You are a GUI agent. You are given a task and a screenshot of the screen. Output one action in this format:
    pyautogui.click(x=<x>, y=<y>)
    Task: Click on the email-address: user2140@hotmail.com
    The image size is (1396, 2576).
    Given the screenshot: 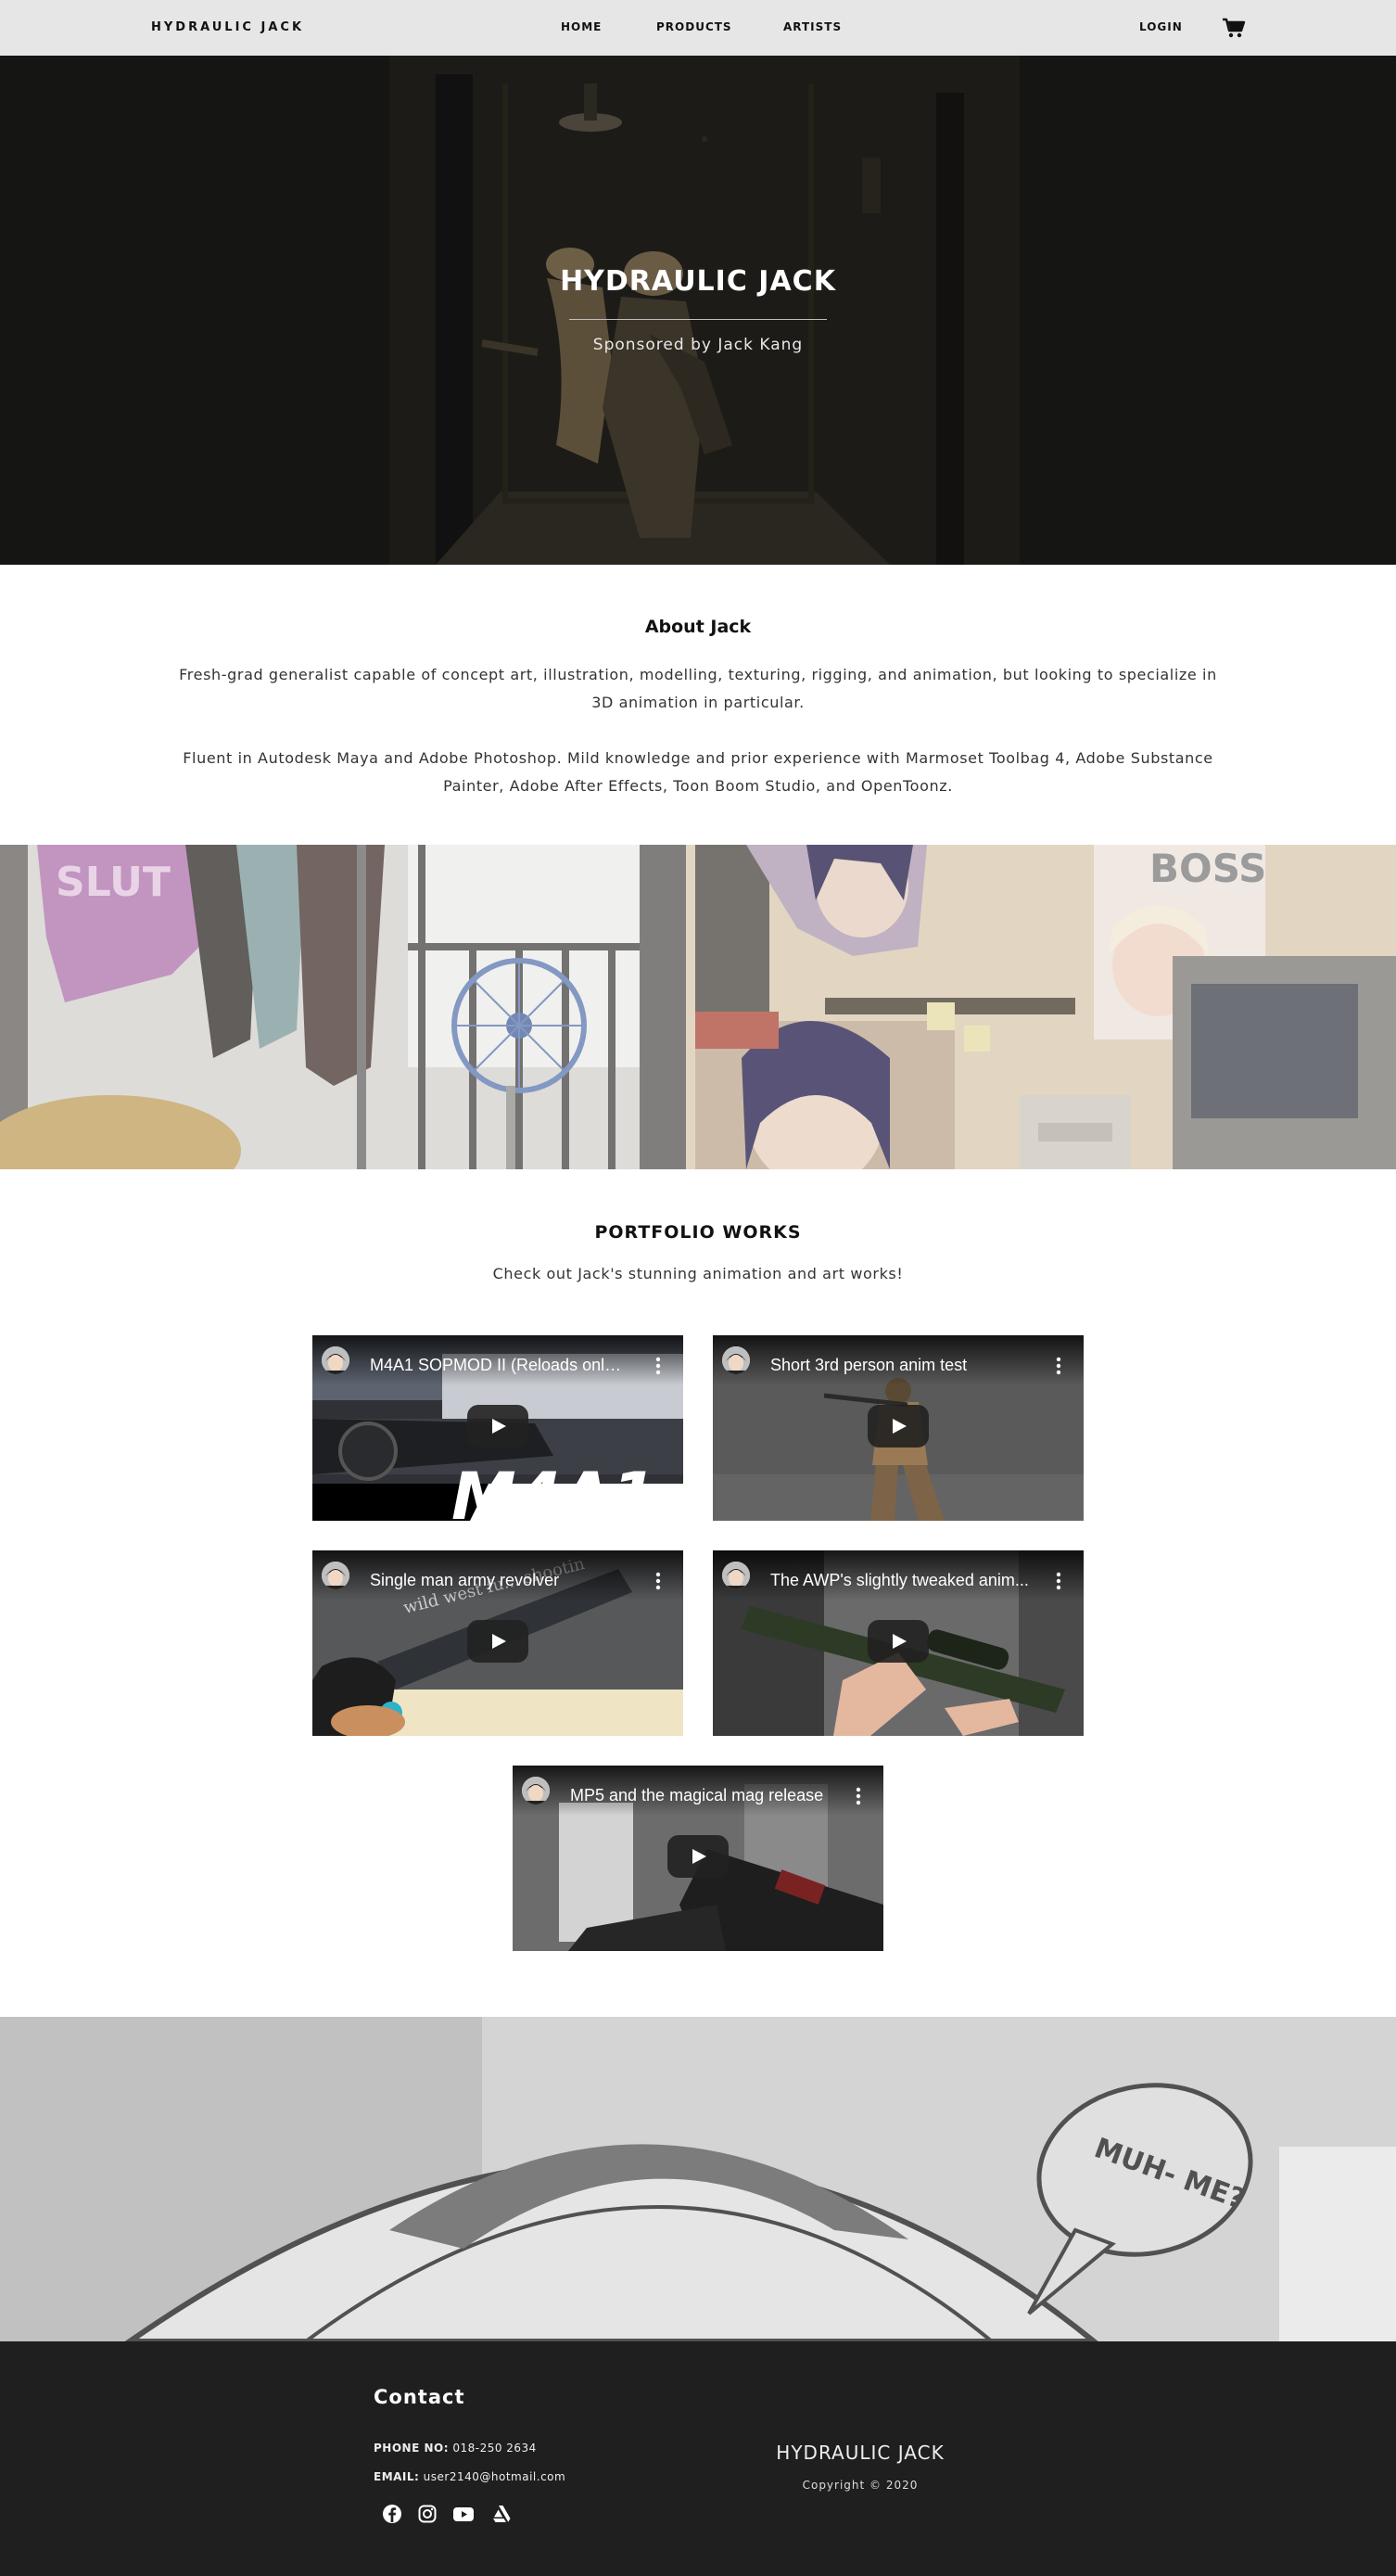 What is the action you would take?
    pyautogui.click(x=495, y=2476)
    